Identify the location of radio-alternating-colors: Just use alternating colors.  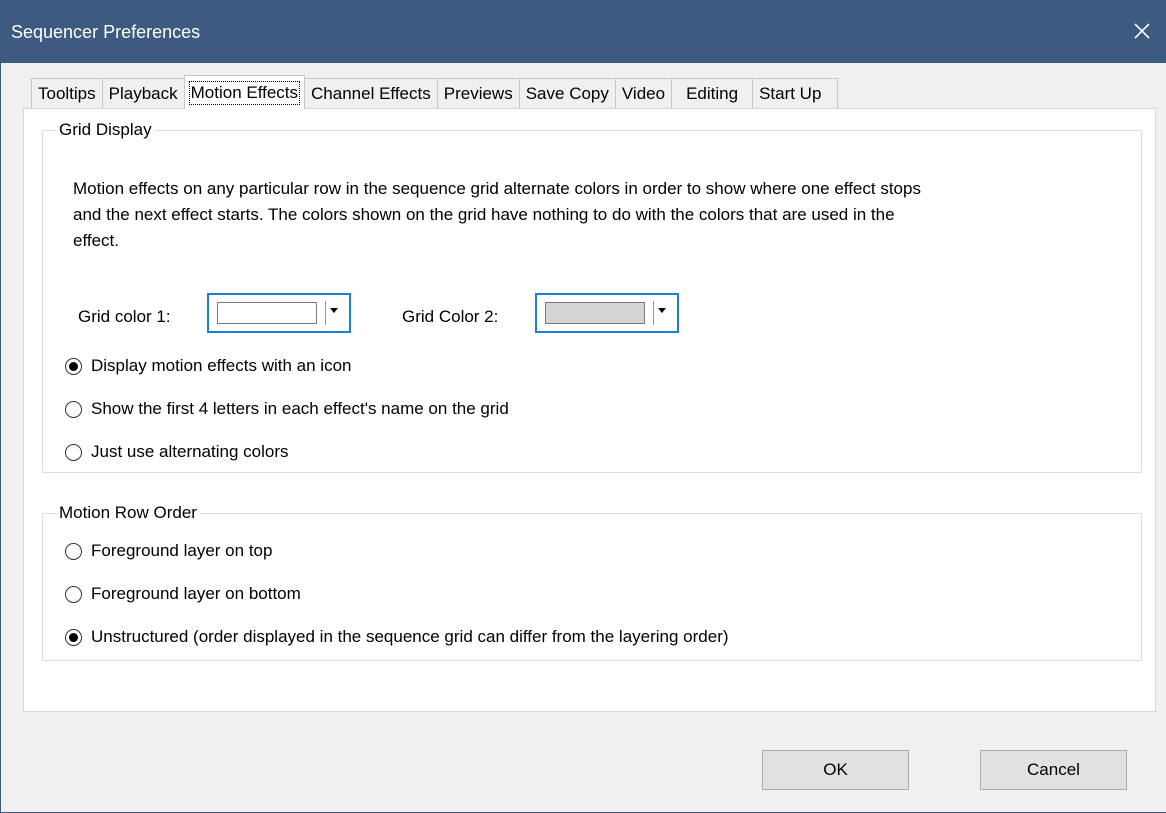
(177, 452).